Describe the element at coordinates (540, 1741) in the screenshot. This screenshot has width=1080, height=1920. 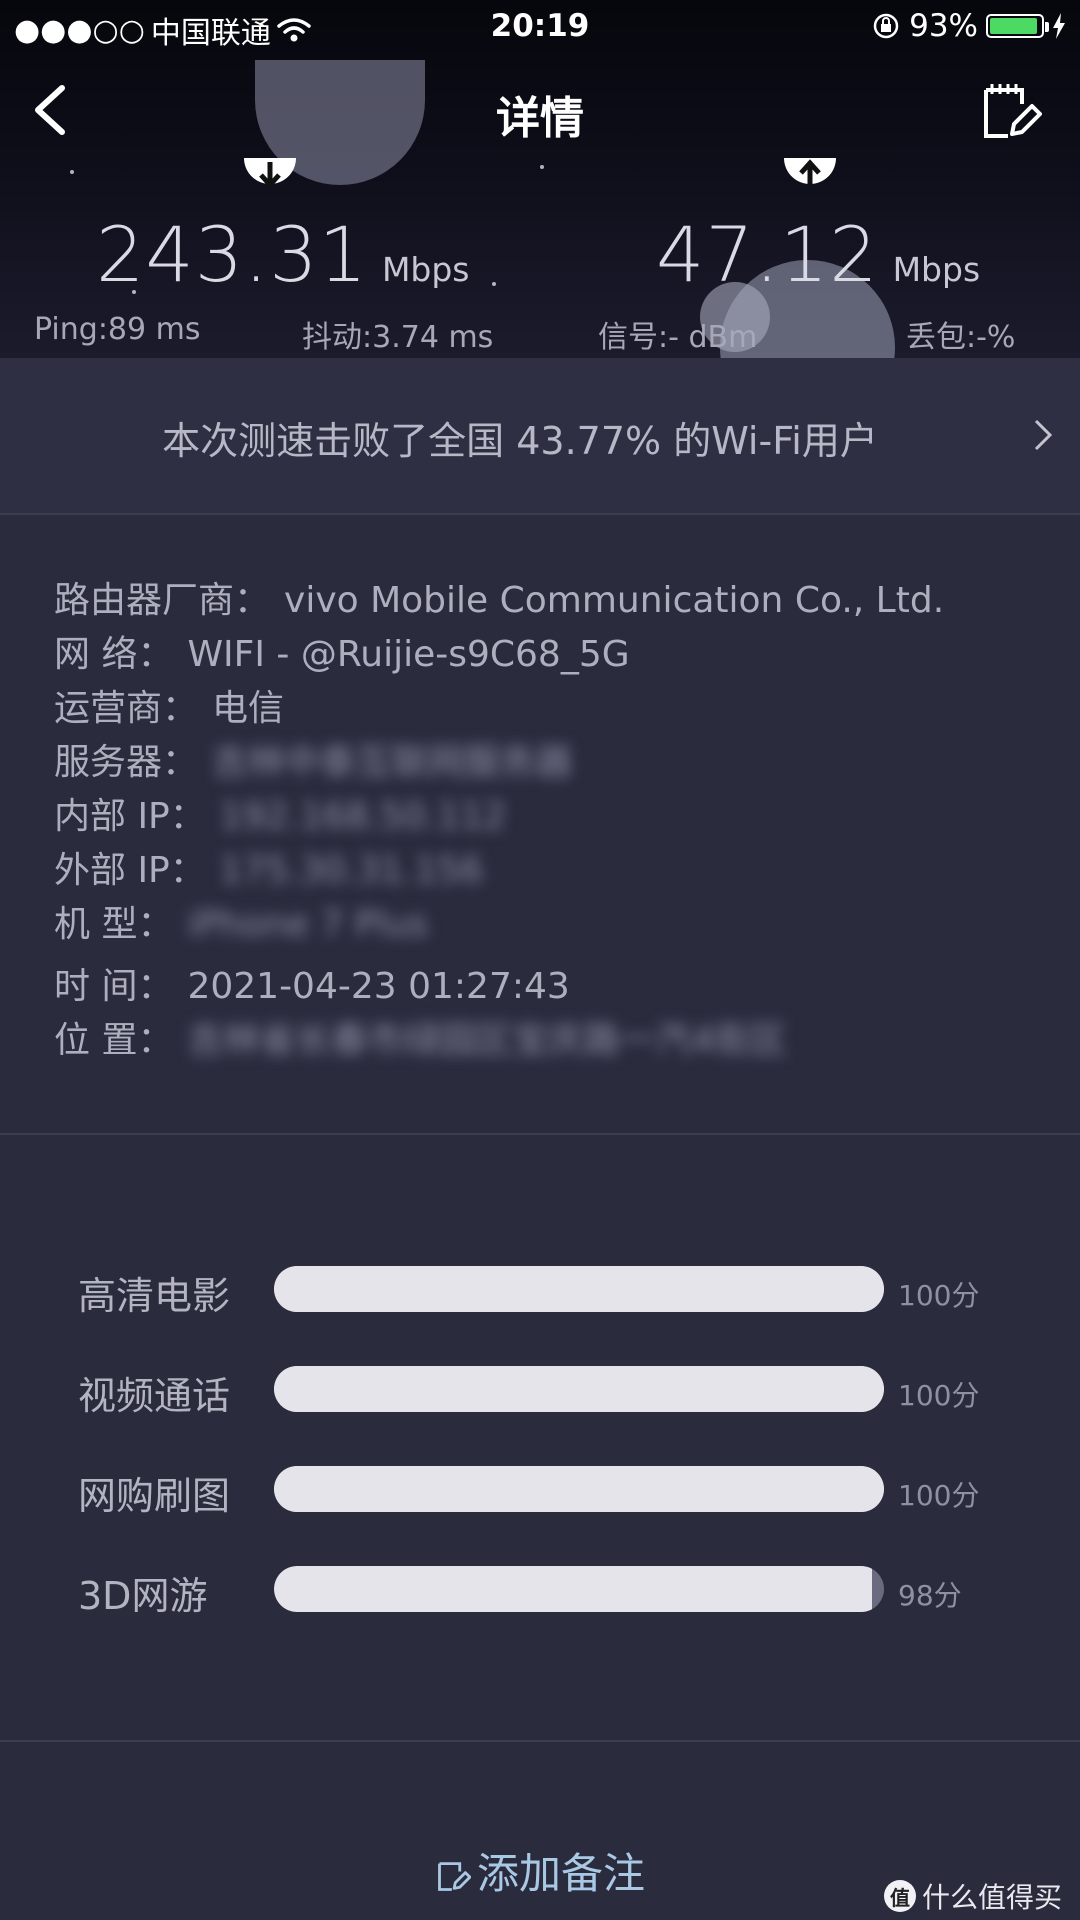
I see `section-divider` at that location.